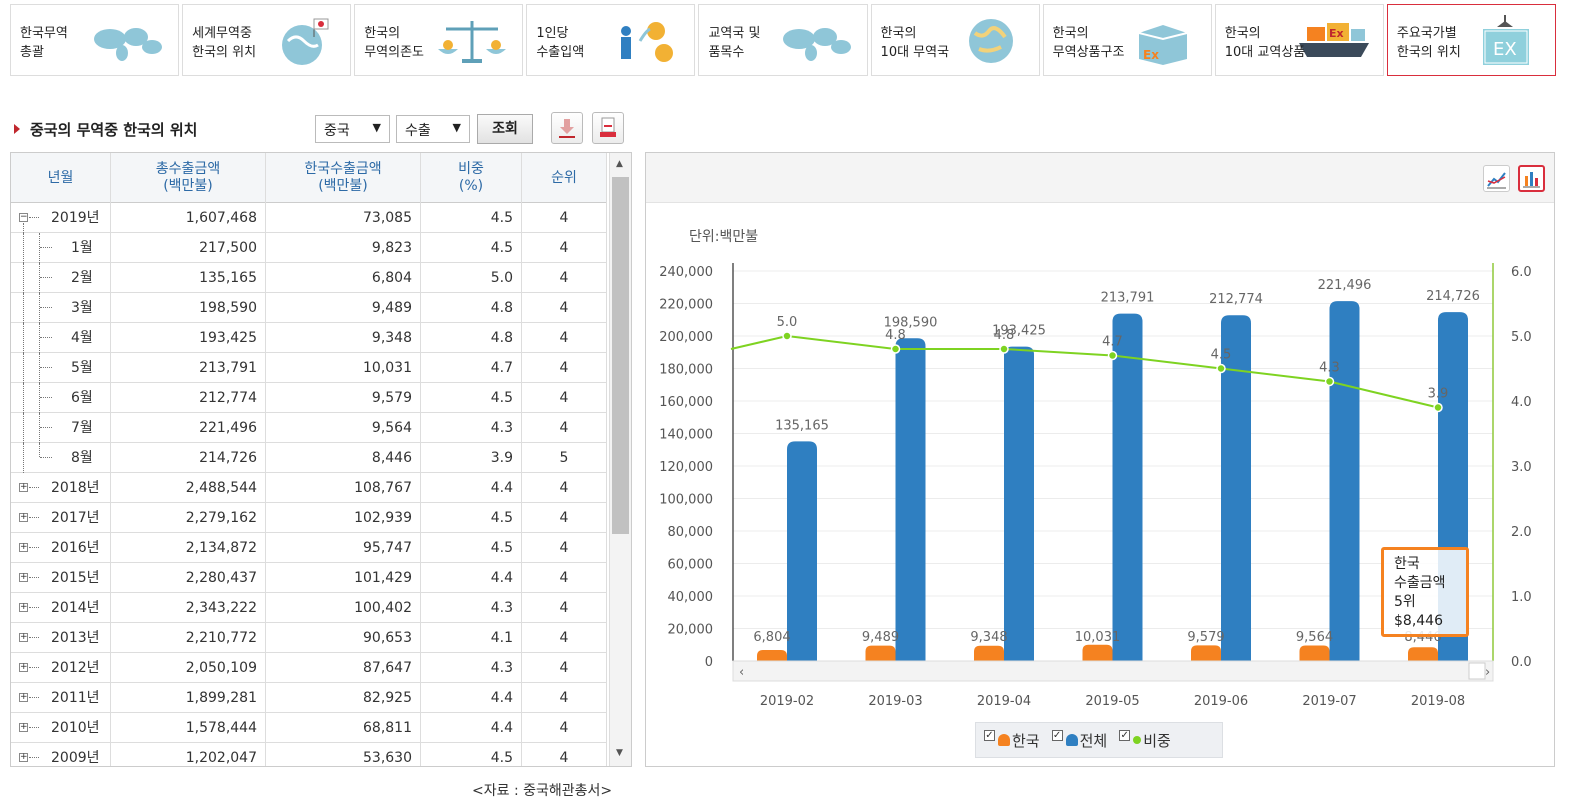 The height and width of the screenshot is (811, 1573). I want to click on category-tab: 한국무역 총괄, so click(95, 40).